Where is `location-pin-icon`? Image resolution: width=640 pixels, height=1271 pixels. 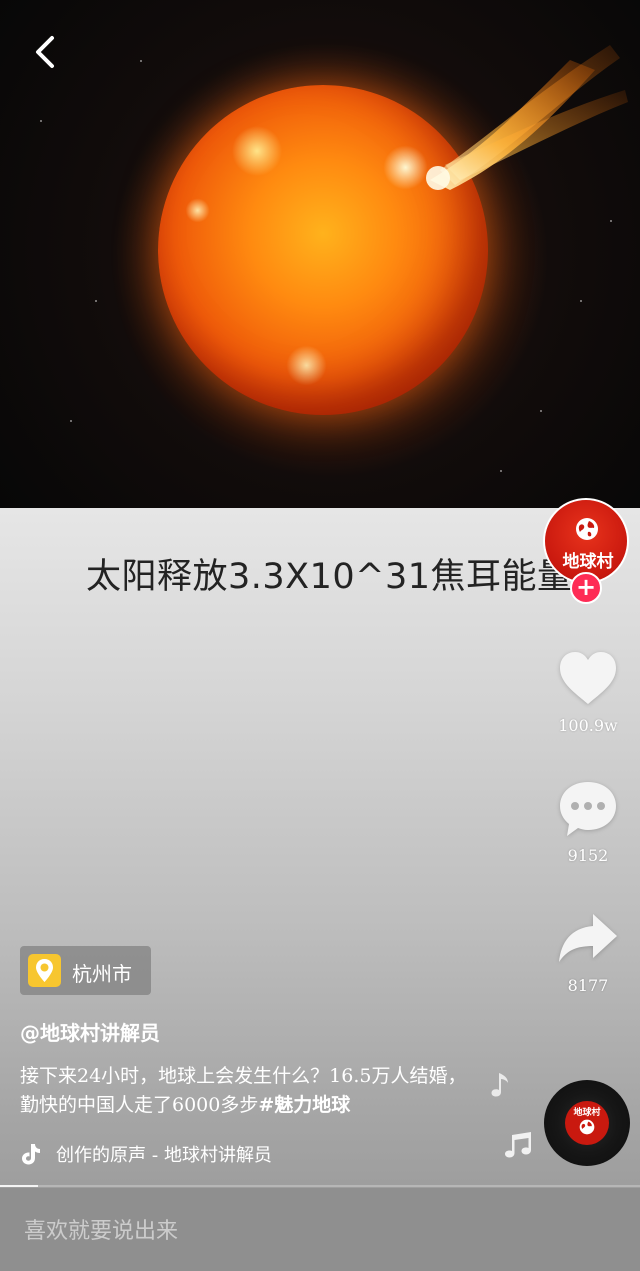
location-pin-icon is located at coordinates (44, 970).